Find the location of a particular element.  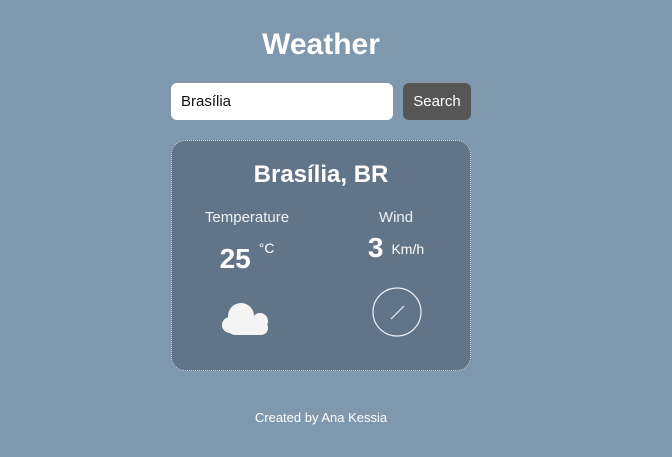

cloud-icon is located at coordinates (245, 319).